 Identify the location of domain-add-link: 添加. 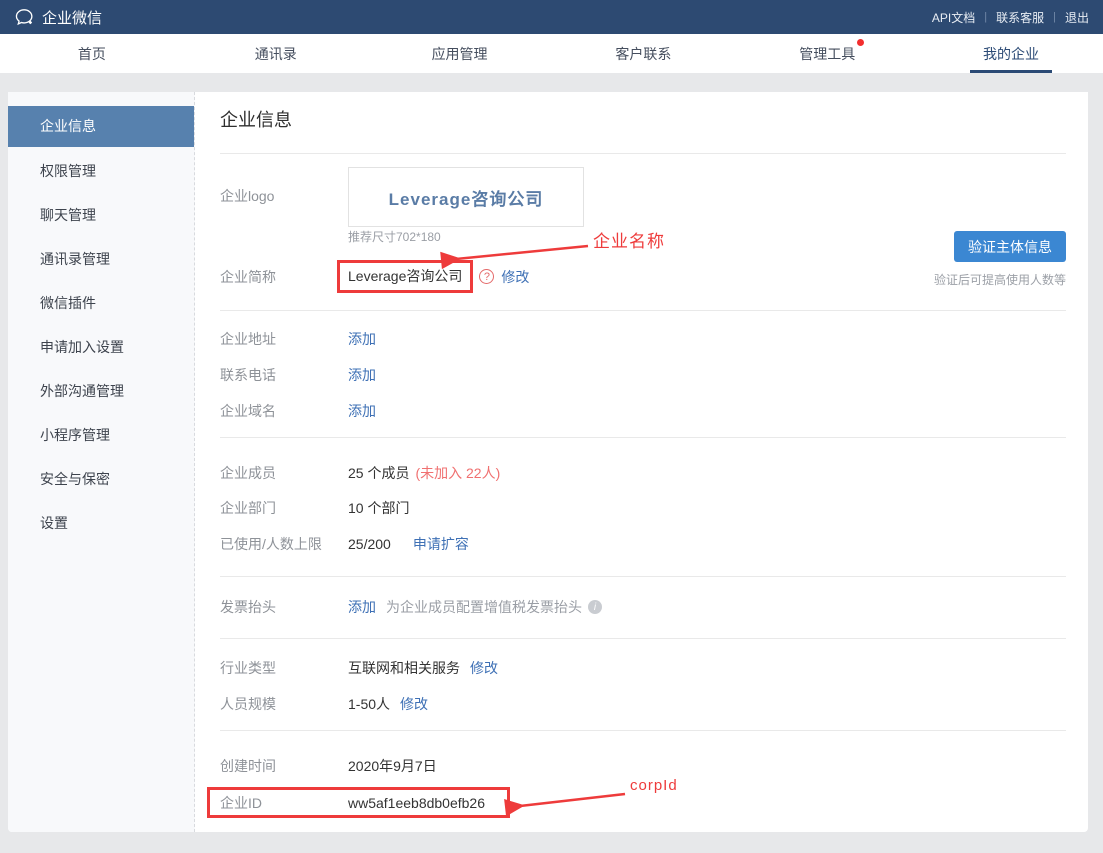
(362, 411).